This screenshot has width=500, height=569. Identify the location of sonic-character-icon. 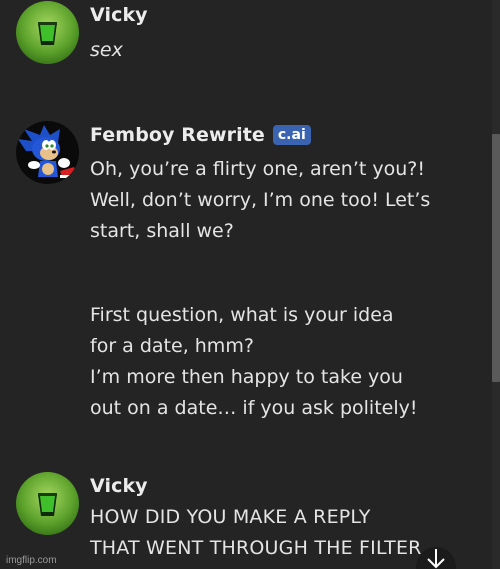
(47, 152).